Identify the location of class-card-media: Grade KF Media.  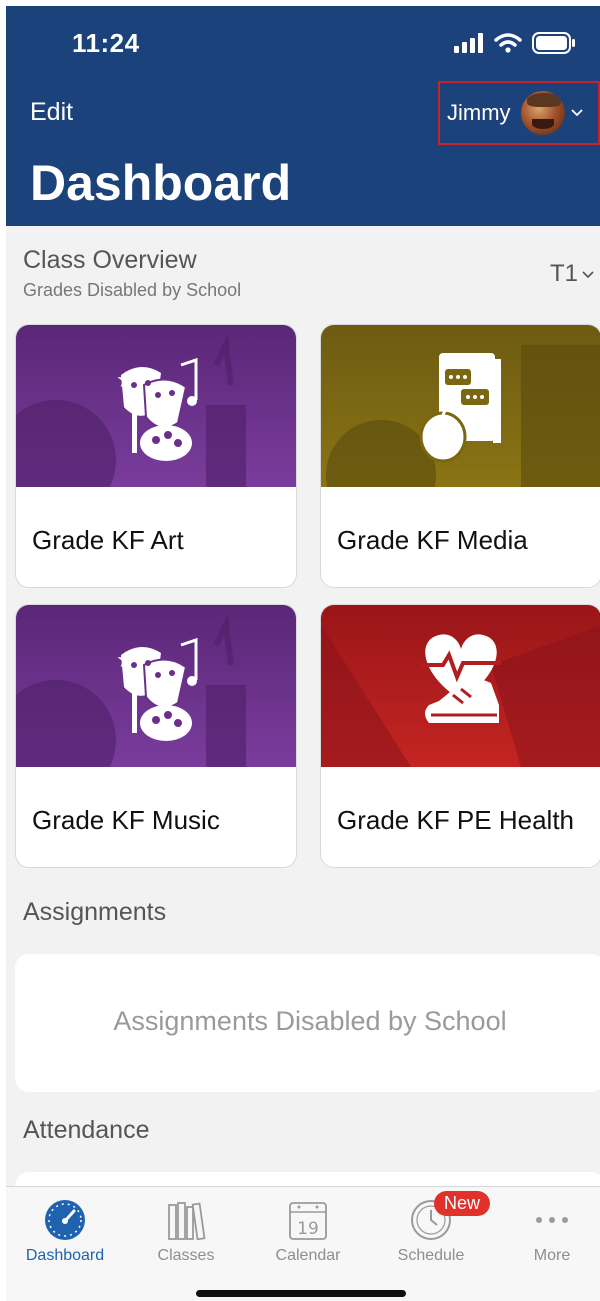
(460, 456).